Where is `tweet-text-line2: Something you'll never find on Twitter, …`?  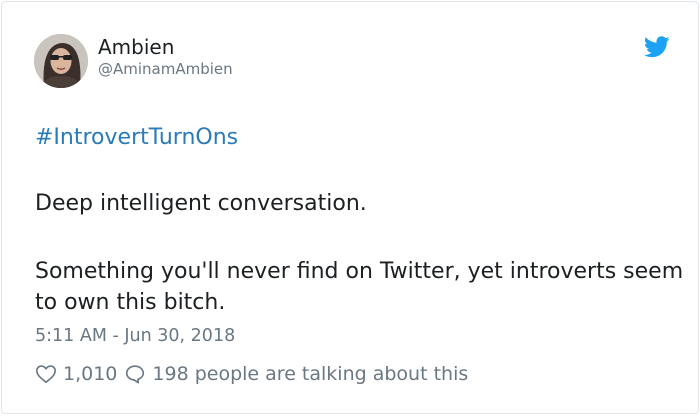
tweet-text-line2: Something you'll never find on Twitter, … is located at coordinates (359, 287).